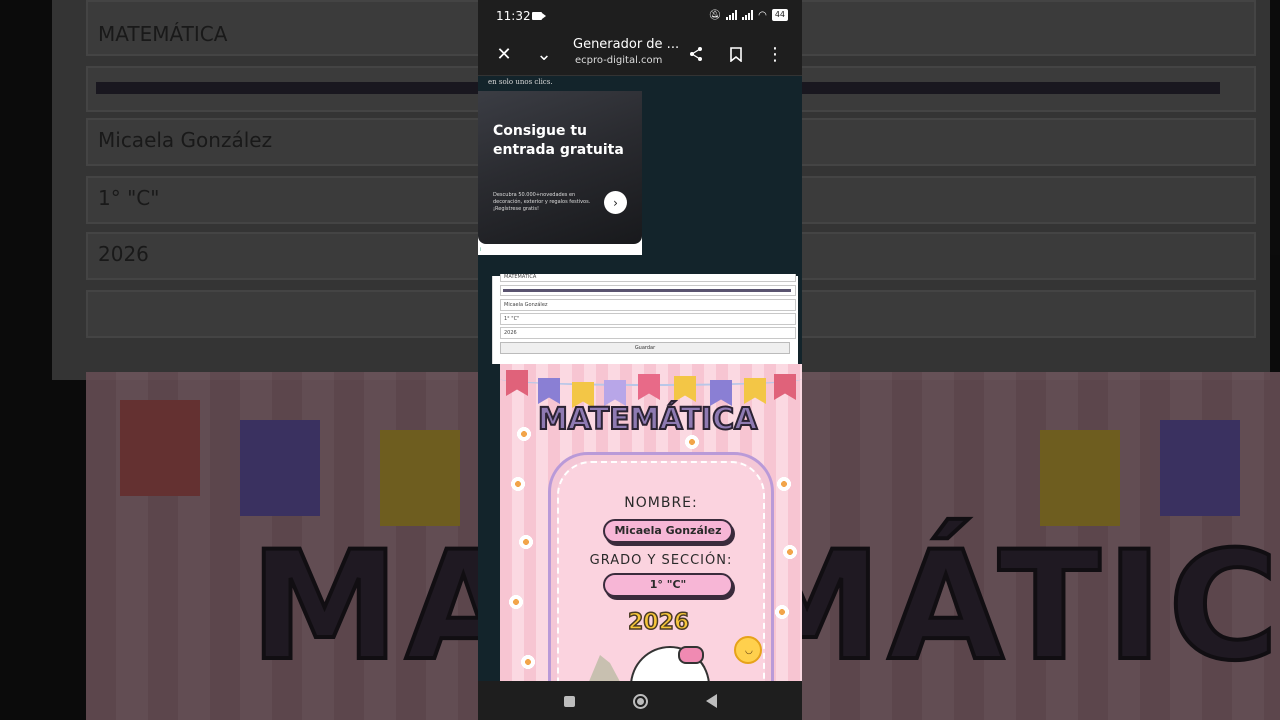 This screenshot has width=1280, height=720. I want to click on status-time: 11:32, so click(513, 16).